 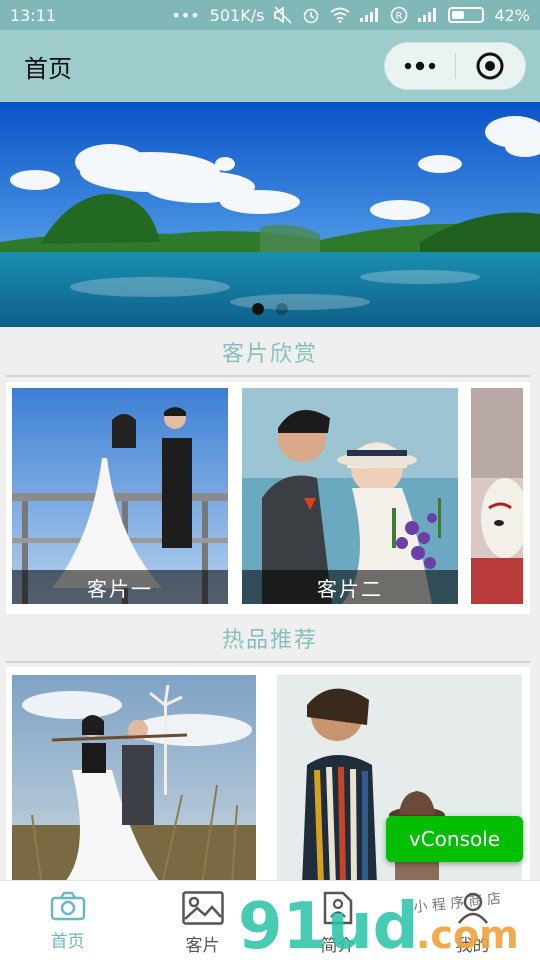 I want to click on tab-mine: 我的, so click(x=472, y=920).